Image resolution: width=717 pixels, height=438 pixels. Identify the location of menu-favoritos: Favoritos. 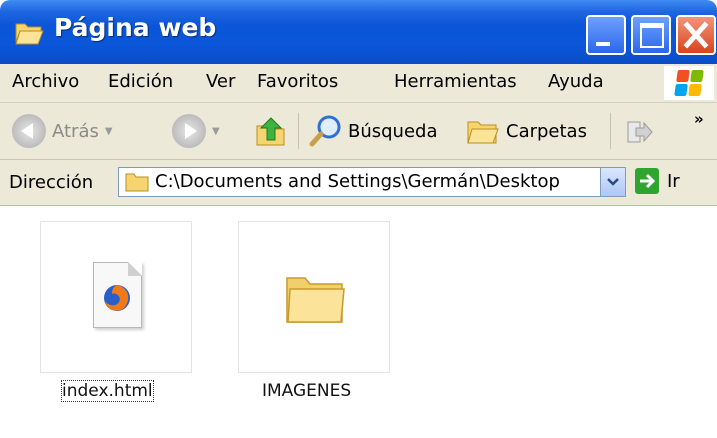
(297, 81).